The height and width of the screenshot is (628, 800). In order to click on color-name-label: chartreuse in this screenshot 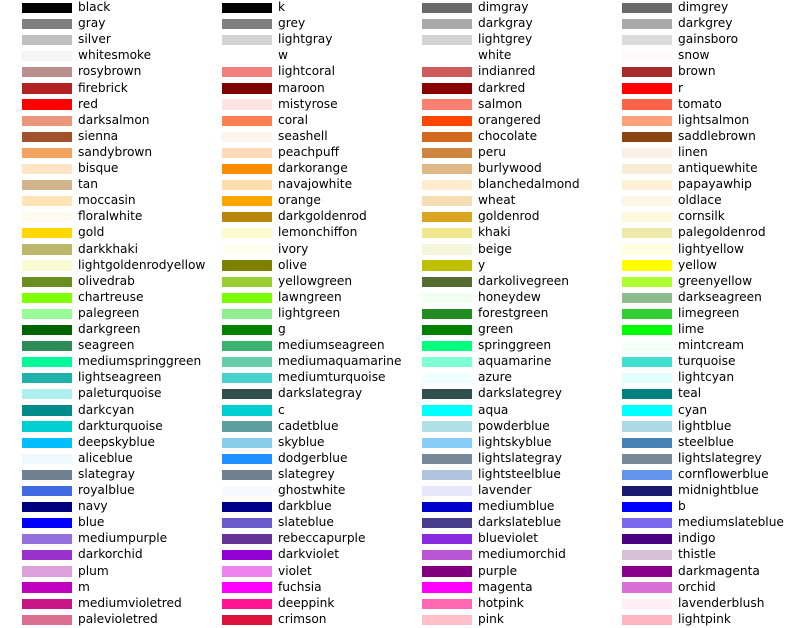, I will do `click(111, 296)`.